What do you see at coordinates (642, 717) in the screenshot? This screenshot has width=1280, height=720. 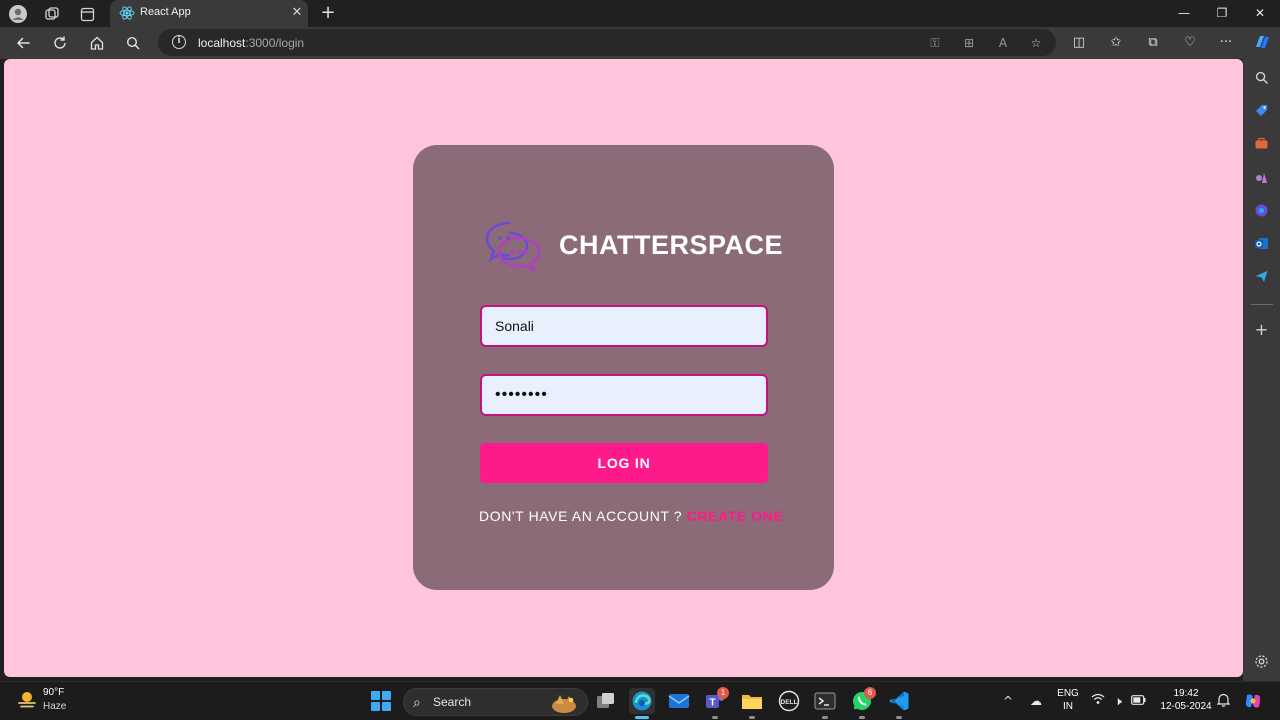 I see `edge-running-indicator` at bounding box center [642, 717].